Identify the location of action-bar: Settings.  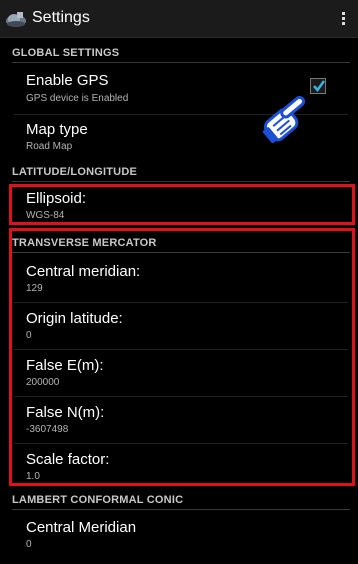
(179, 19).